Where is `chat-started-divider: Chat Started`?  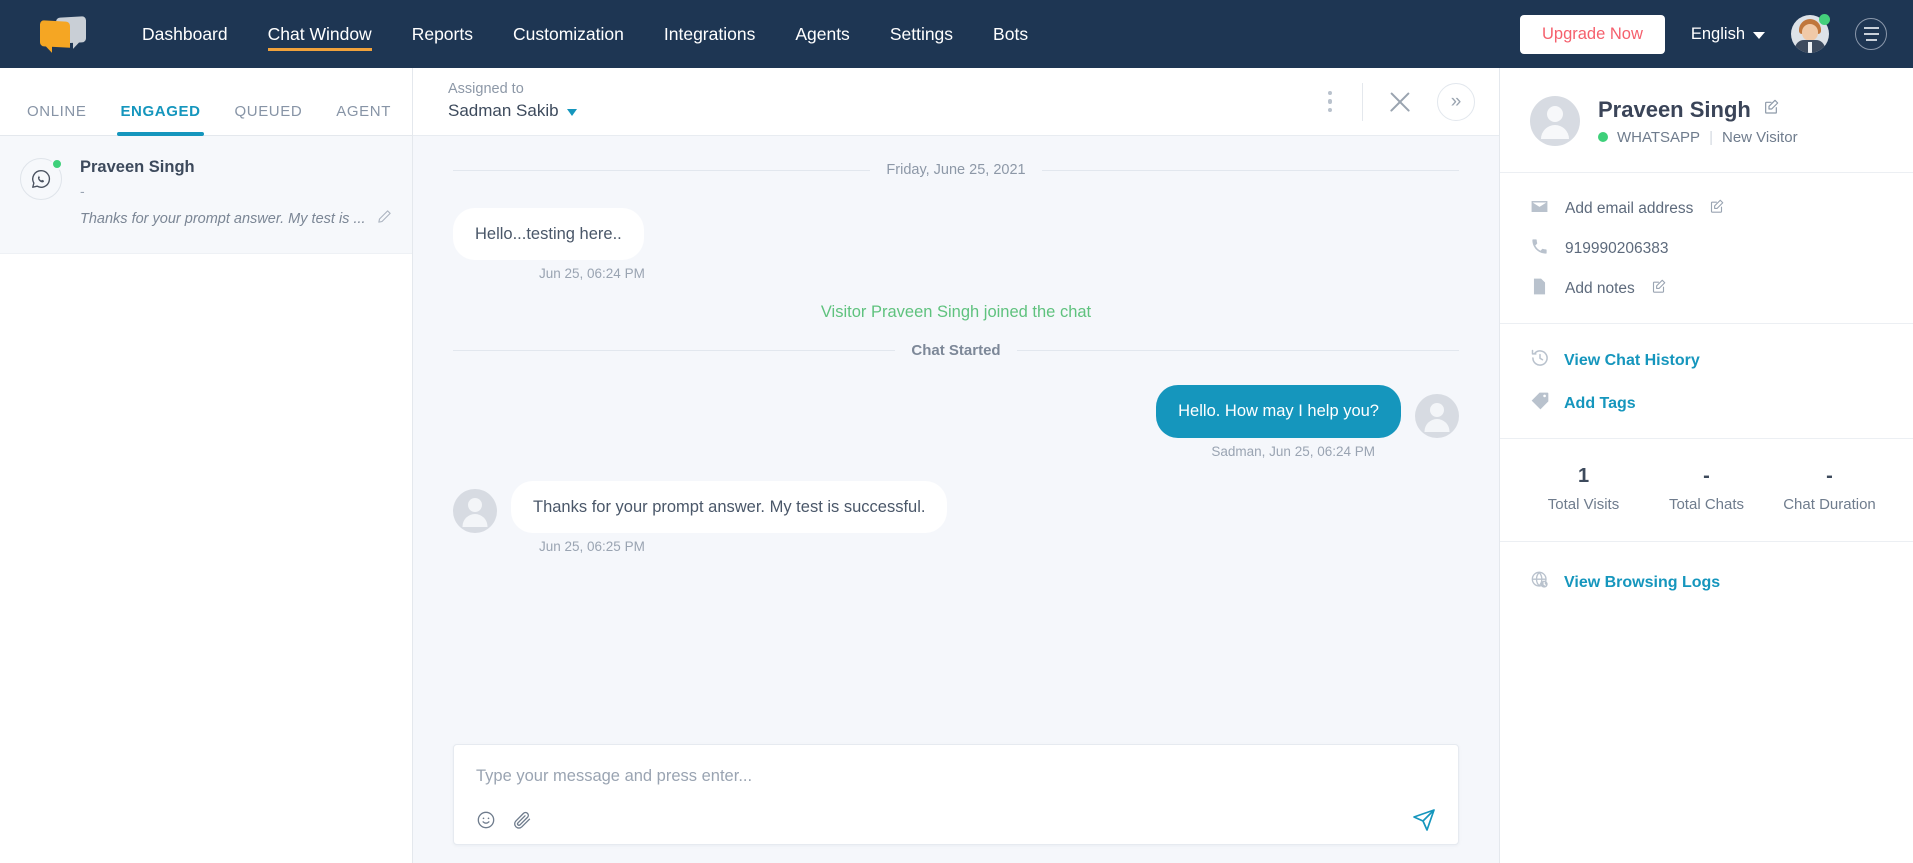
chat-started-divider: Chat Started is located at coordinates (956, 350).